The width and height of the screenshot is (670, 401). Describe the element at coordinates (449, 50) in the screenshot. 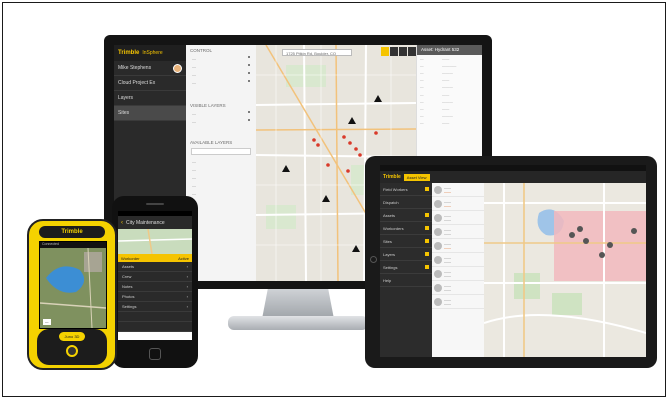

I see `detail-header: Asset: Hydrant 532` at that location.